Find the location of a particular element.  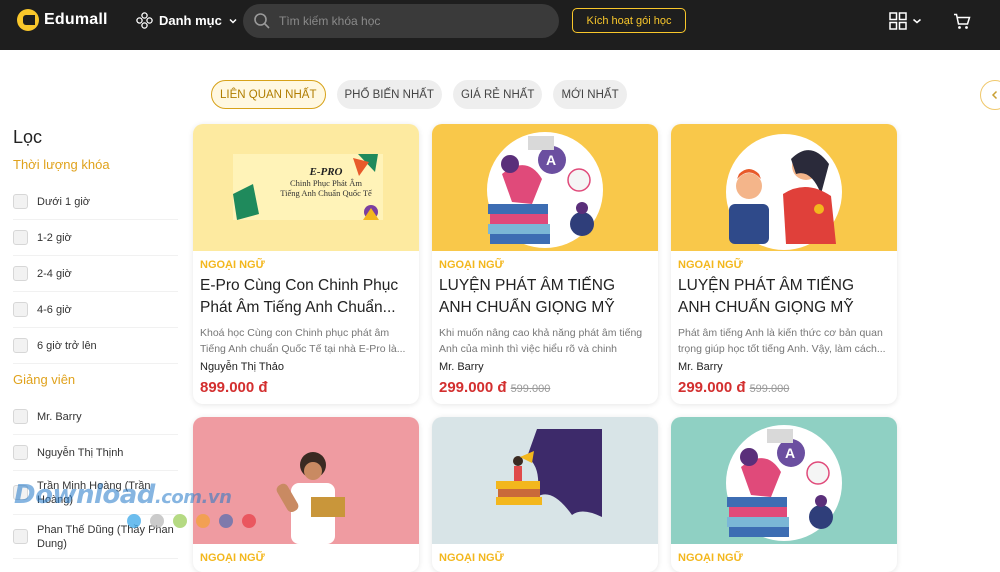

apps-menu-button is located at coordinates (906, 21).